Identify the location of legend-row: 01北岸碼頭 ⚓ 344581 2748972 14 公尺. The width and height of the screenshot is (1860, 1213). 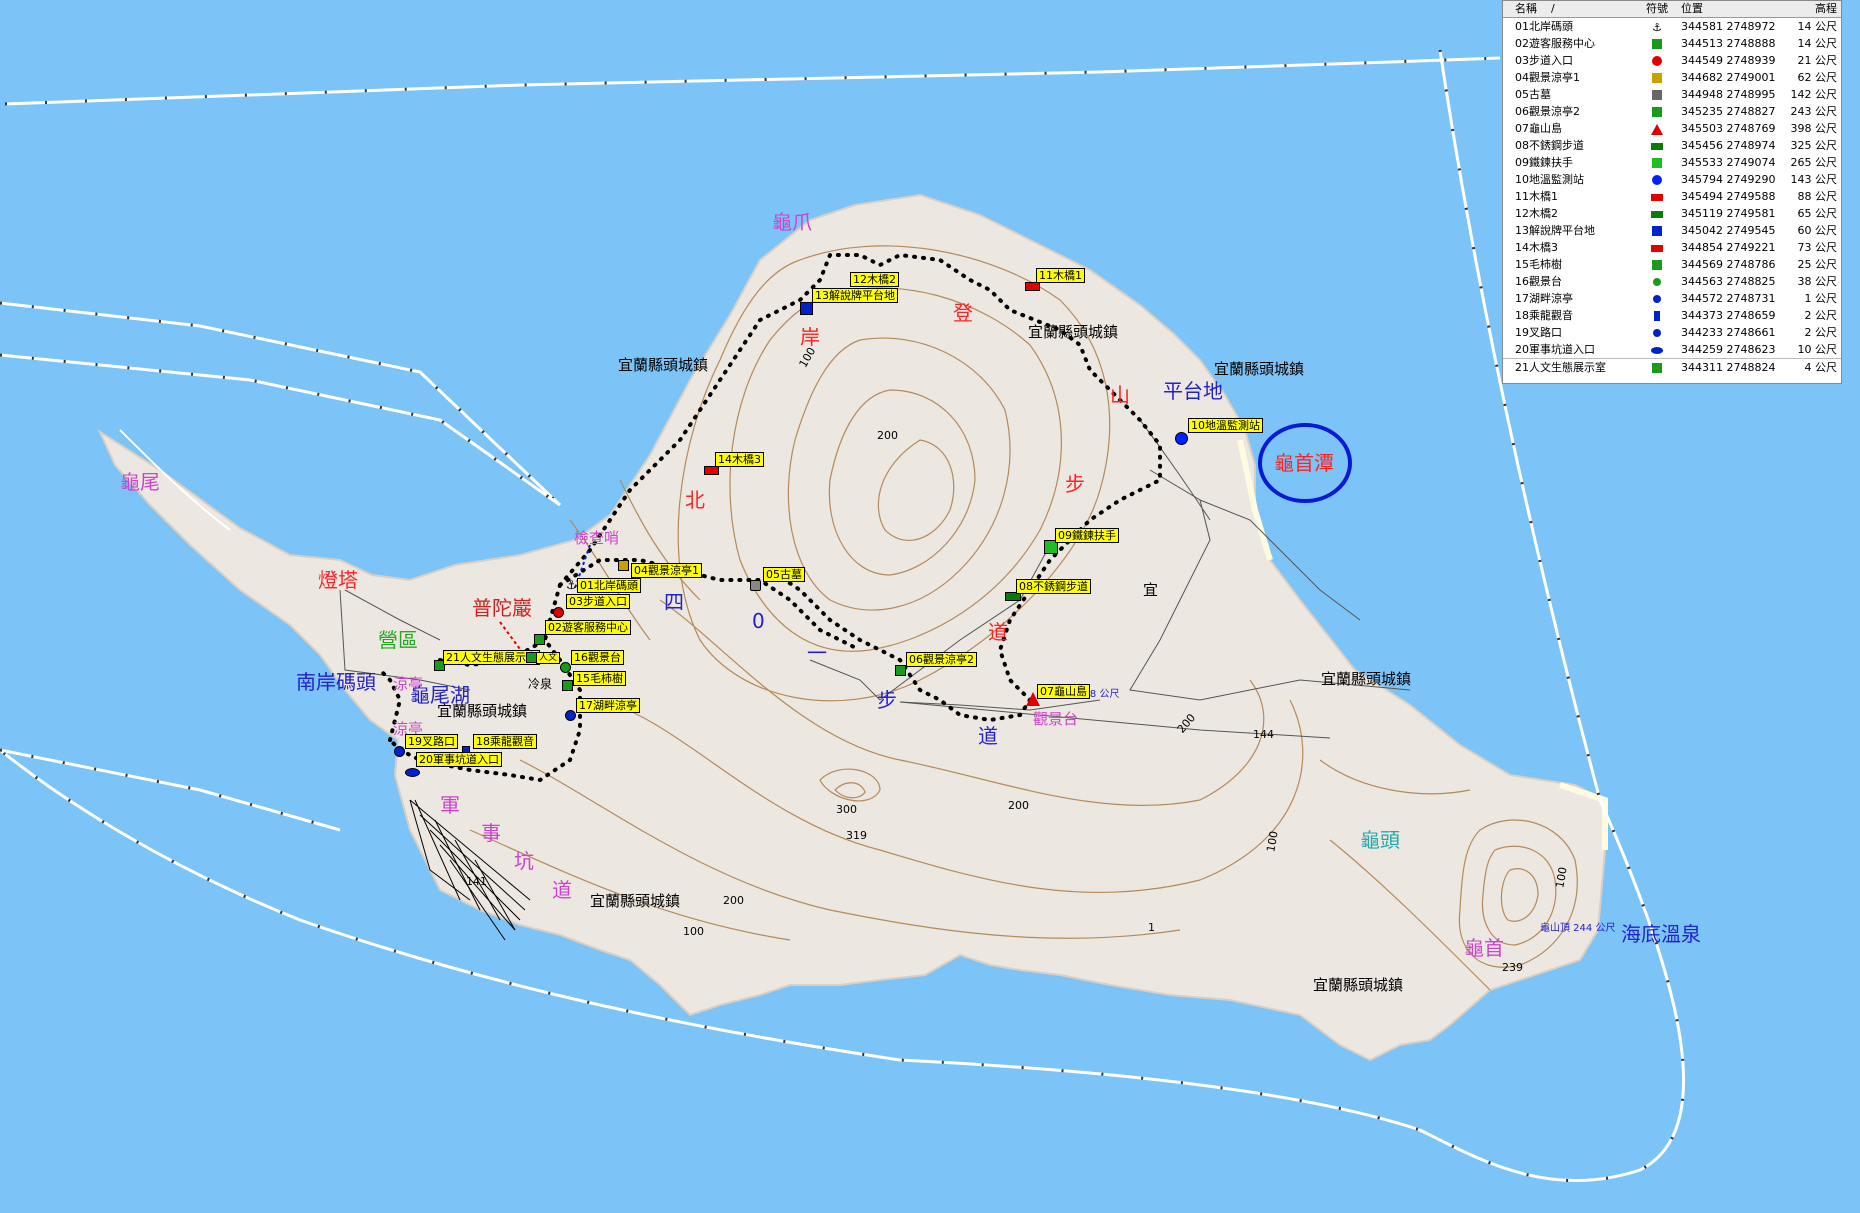
(1672, 26).